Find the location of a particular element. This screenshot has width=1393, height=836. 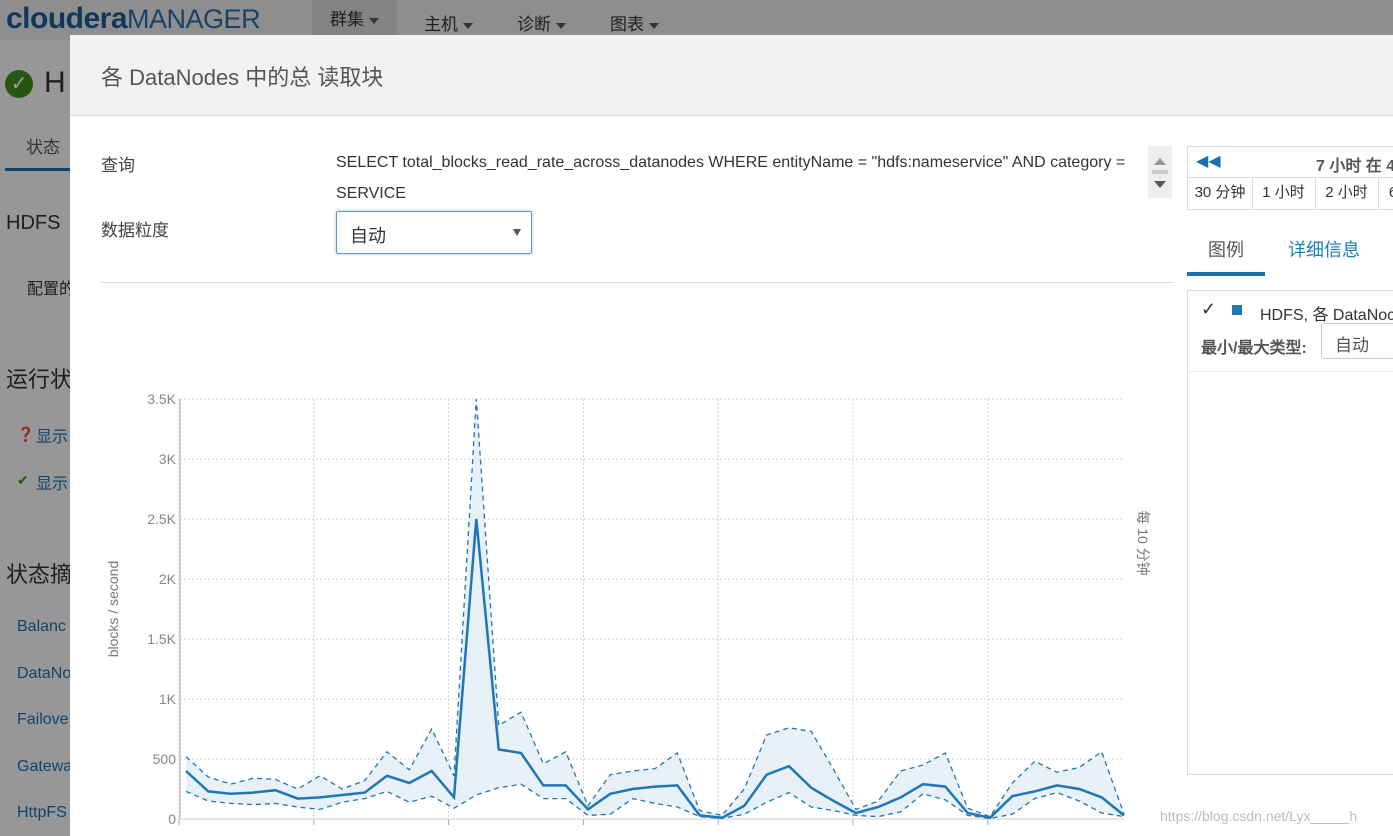

y-axis-ticks: 0 500 1K 1.5K 2K 2.5K 3K 3.5K is located at coordinates (161, 608).